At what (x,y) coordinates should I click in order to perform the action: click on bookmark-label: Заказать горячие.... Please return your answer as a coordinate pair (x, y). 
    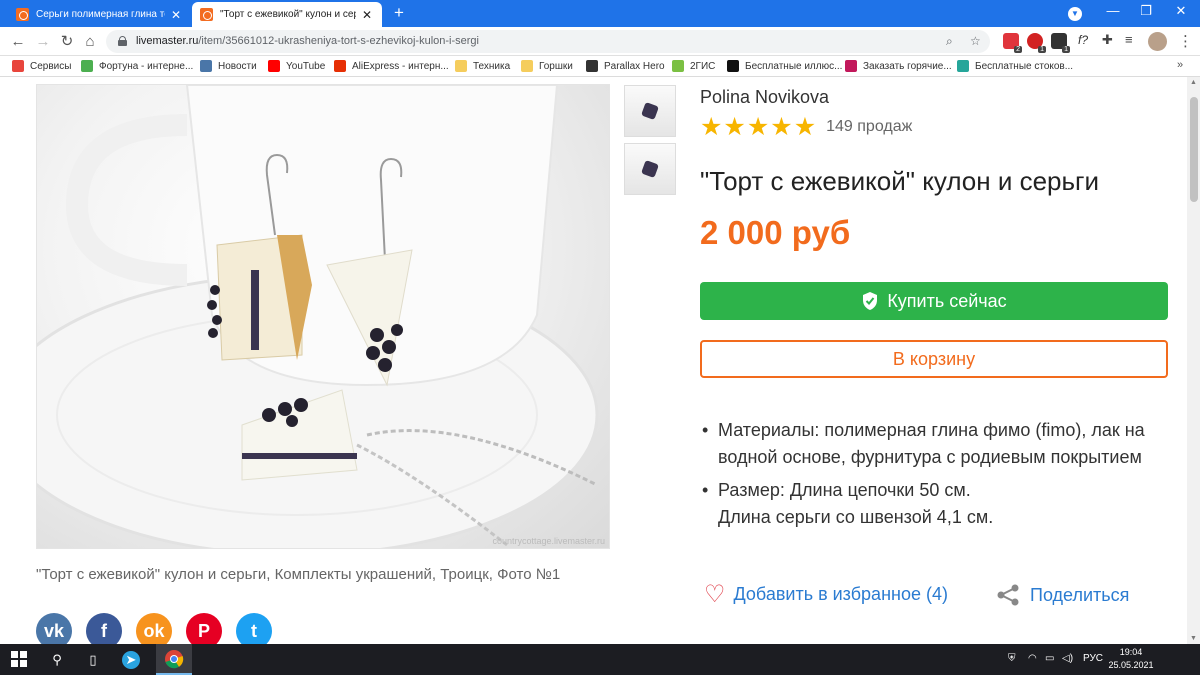
    Looking at the image, I should click on (907, 66).